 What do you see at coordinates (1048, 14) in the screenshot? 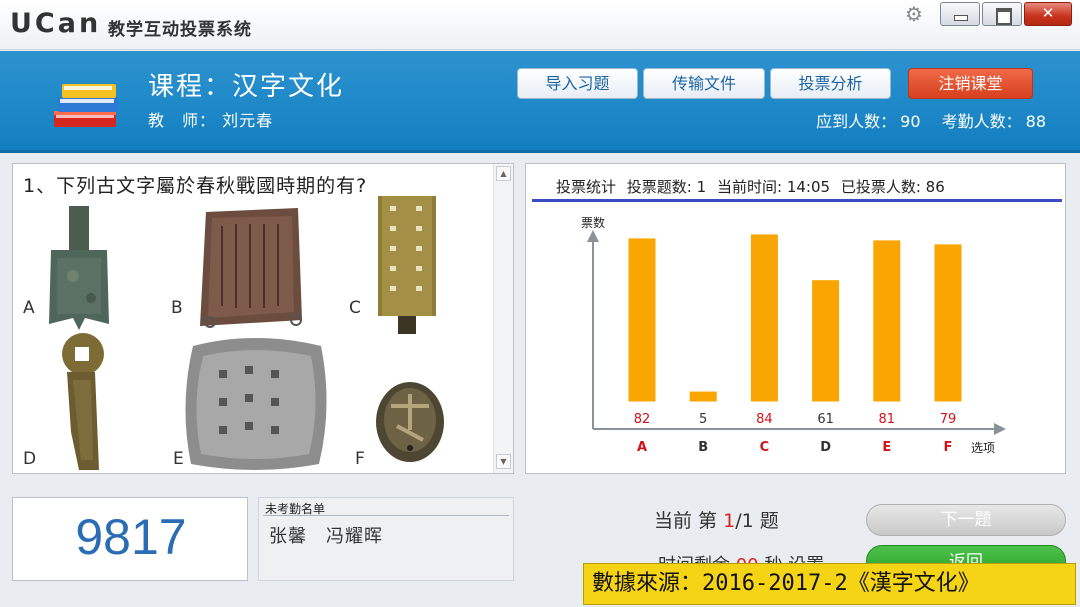
I see `close-button` at bounding box center [1048, 14].